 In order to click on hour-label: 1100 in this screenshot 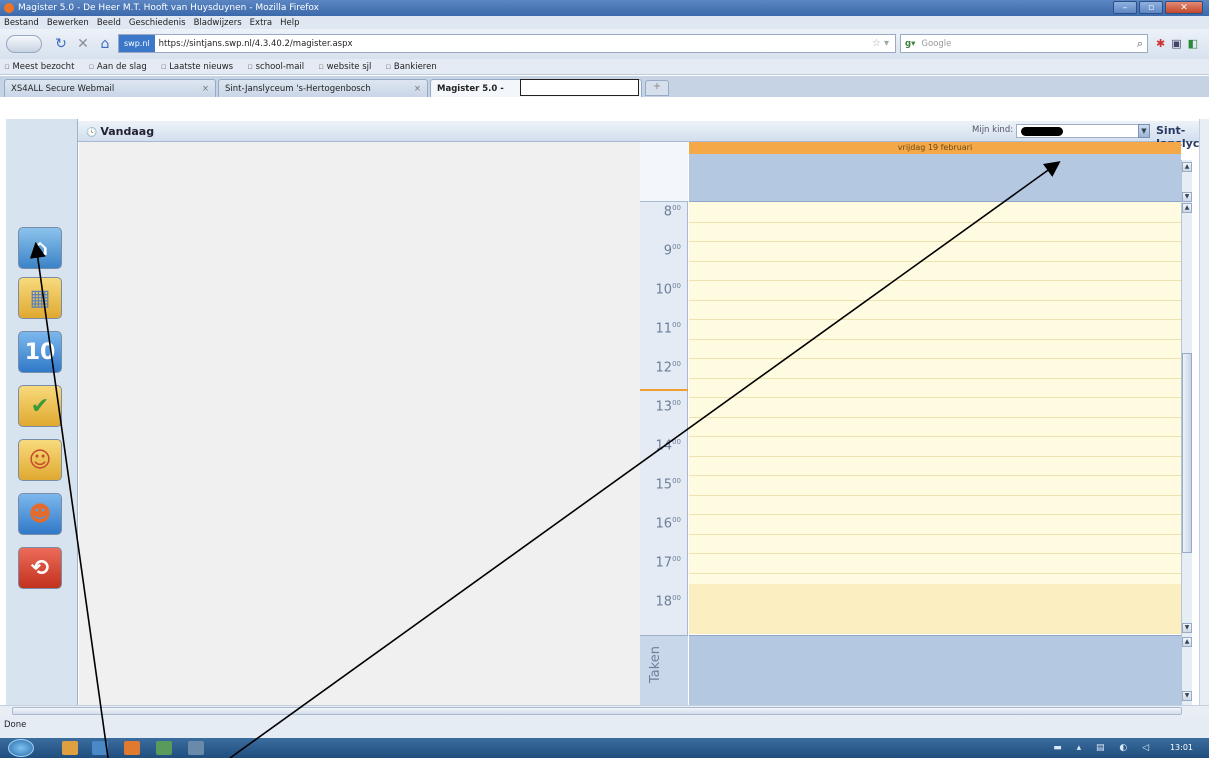, I will do `click(668, 329)`.